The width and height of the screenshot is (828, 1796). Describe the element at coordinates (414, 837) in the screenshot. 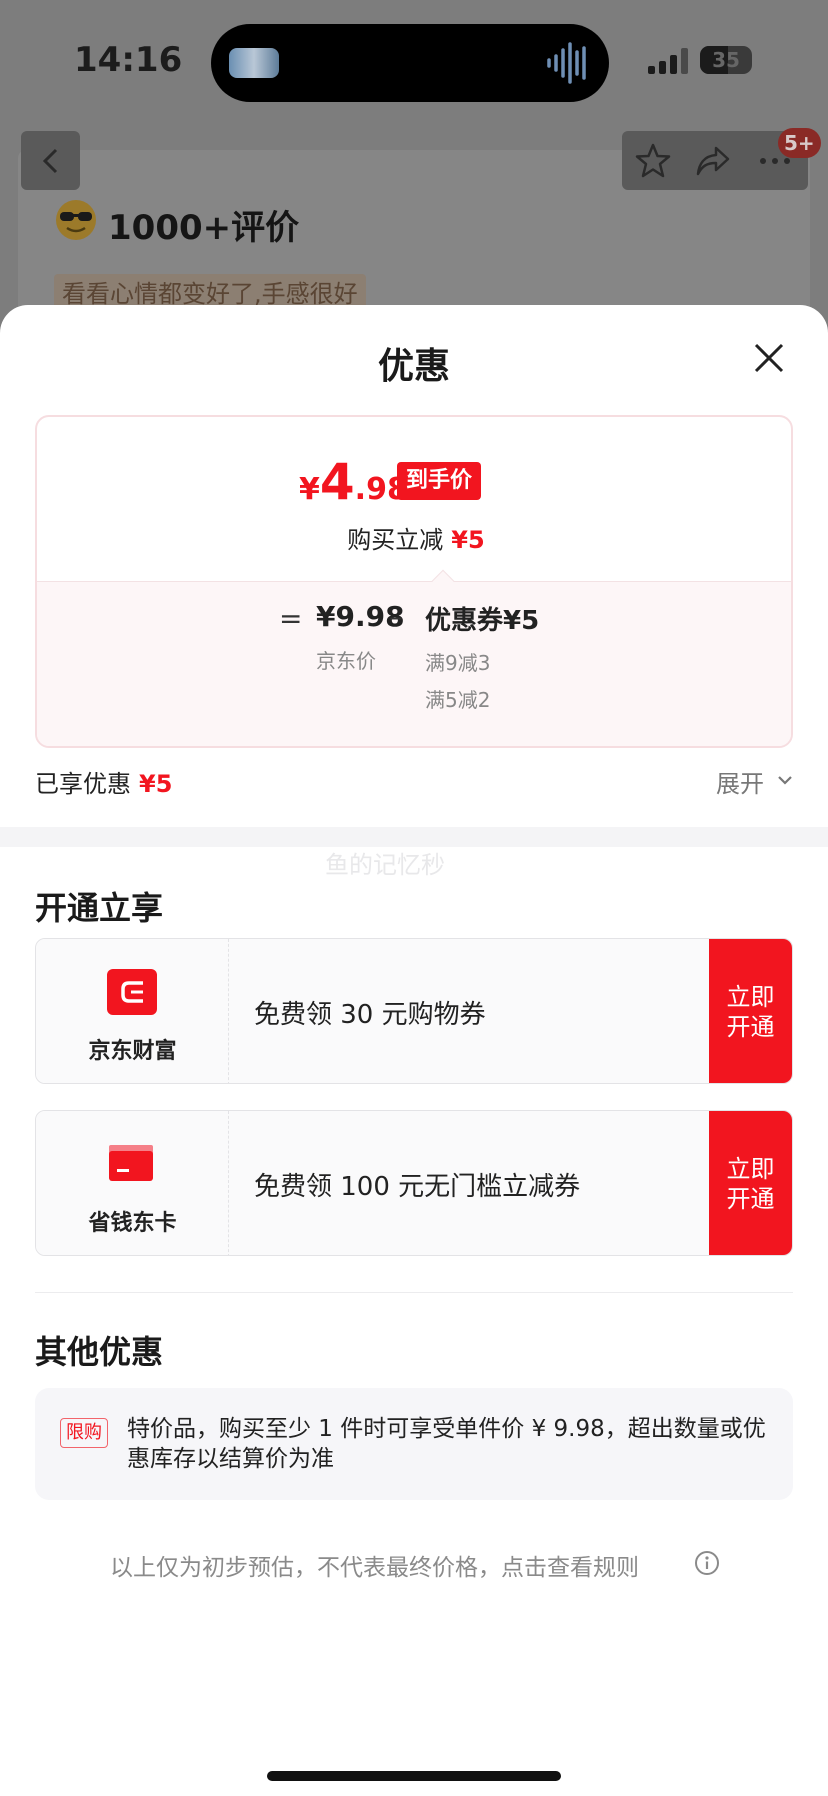

I see `section-separator` at that location.